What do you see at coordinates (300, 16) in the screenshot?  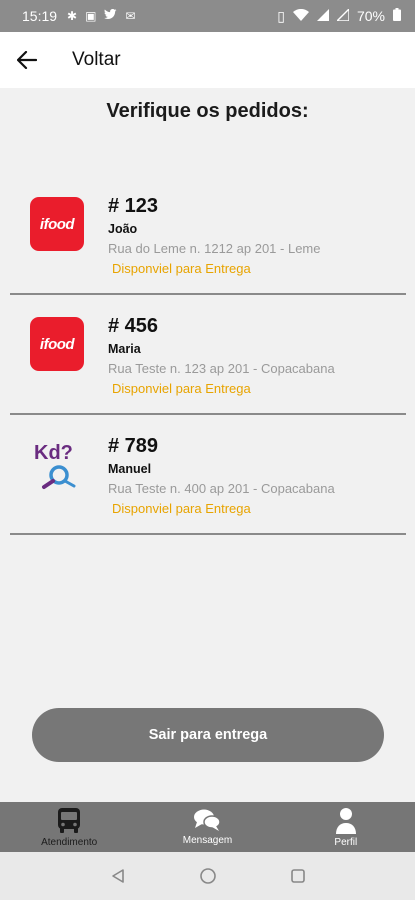 I see `wifi-icon` at bounding box center [300, 16].